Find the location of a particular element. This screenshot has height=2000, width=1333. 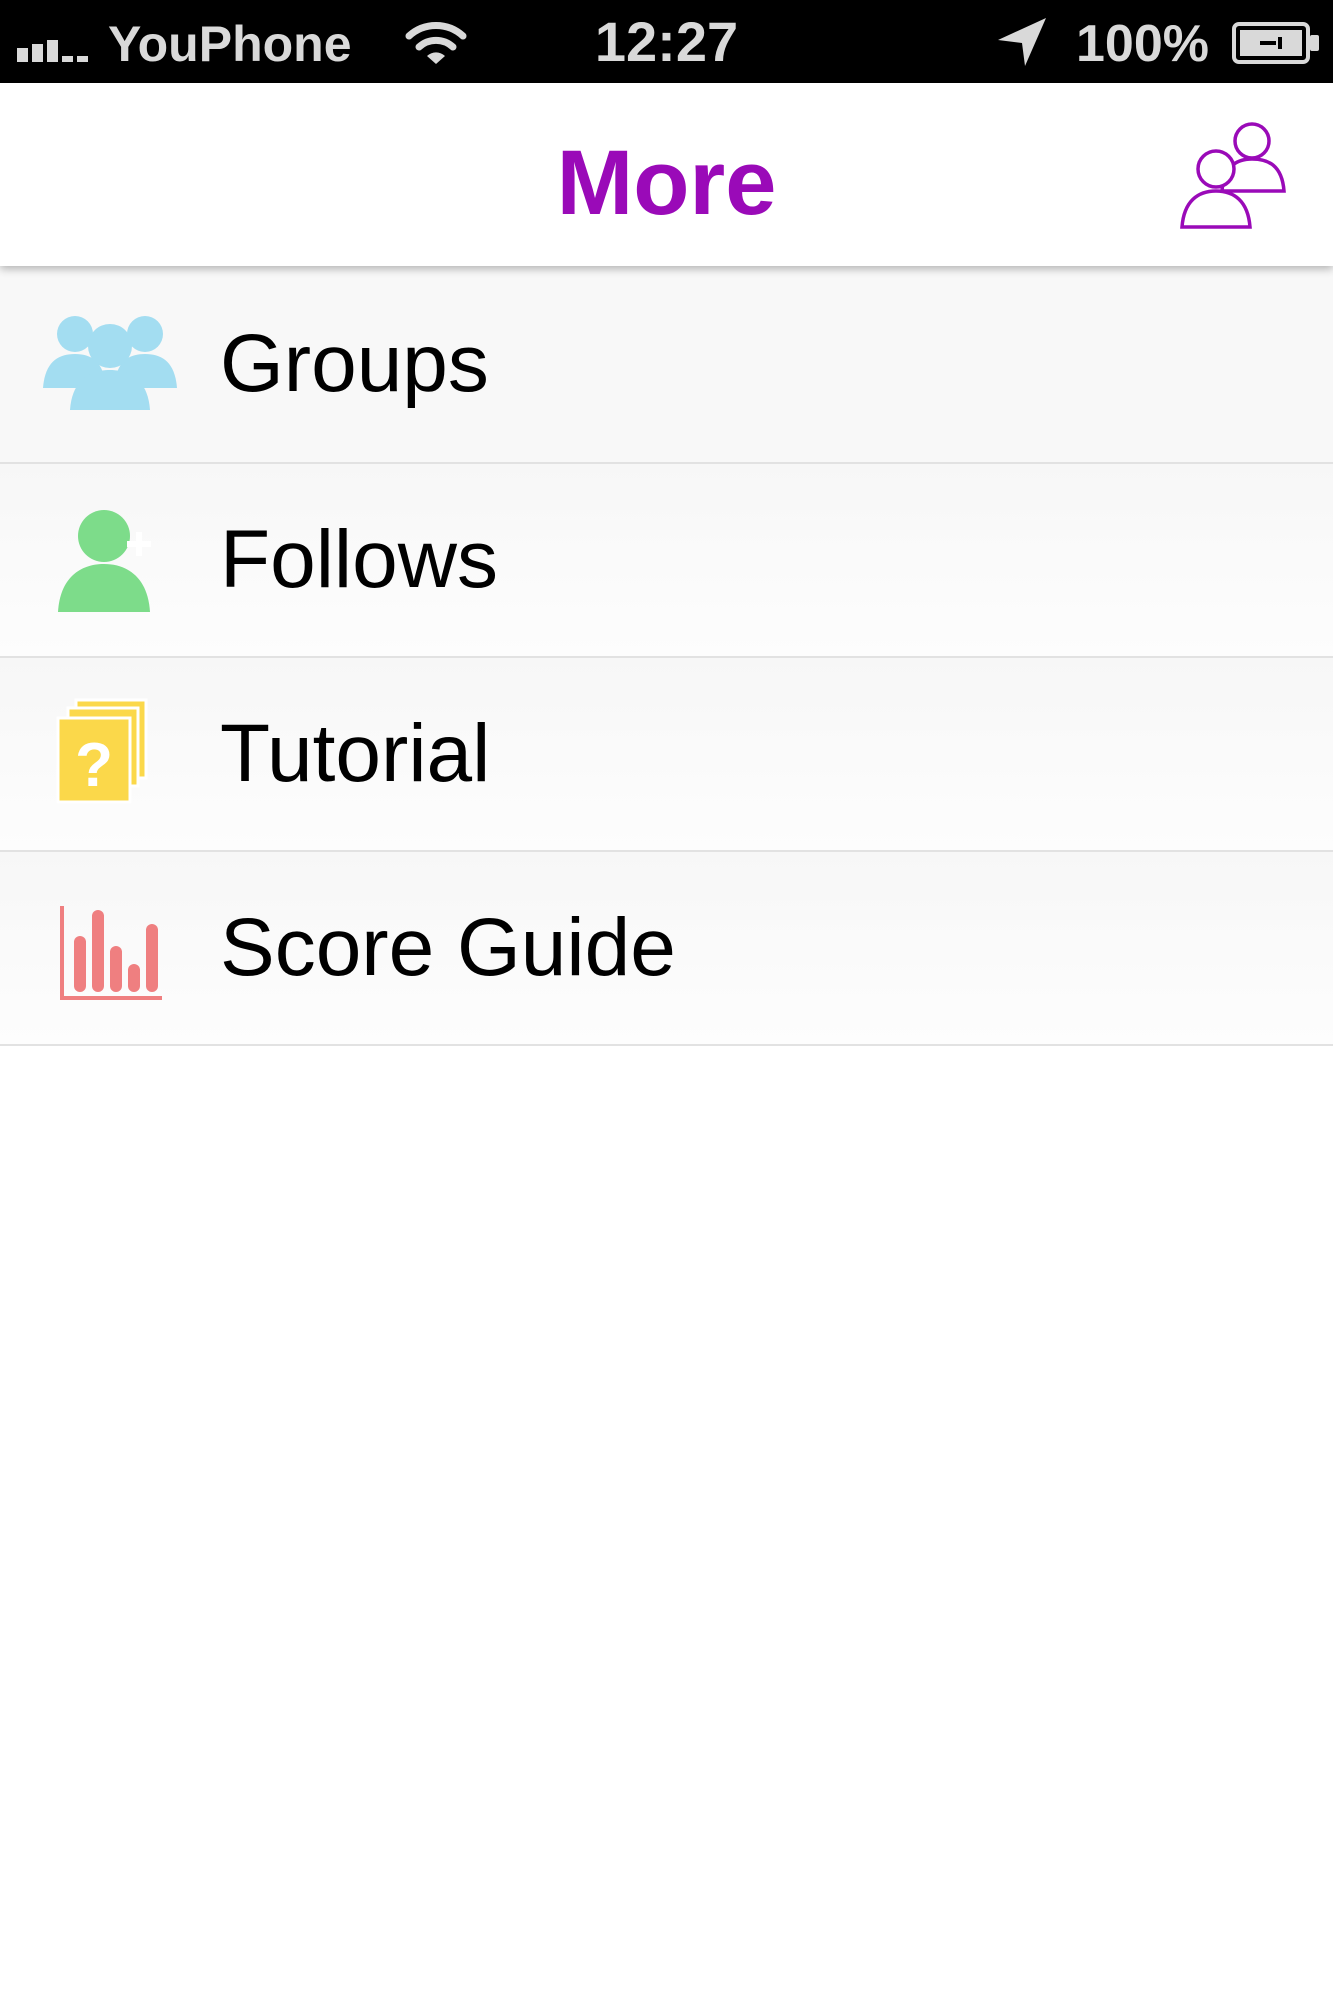

status-bar: YouPhone 12:27 100% is located at coordinates (666, 41).